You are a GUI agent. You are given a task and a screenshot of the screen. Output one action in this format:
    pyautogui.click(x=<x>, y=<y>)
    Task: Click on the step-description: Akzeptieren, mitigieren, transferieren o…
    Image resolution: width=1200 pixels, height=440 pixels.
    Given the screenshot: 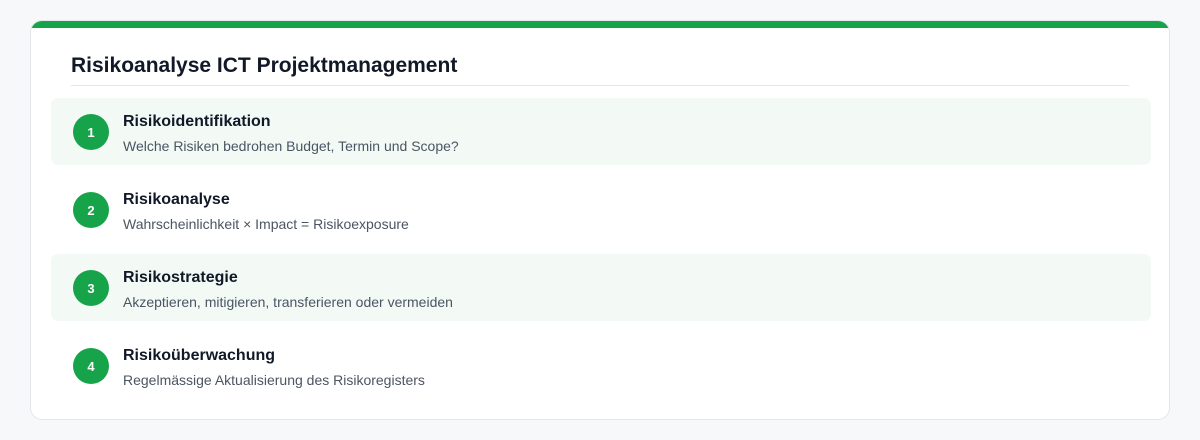 What is the action you would take?
    pyautogui.click(x=288, y=302)
    